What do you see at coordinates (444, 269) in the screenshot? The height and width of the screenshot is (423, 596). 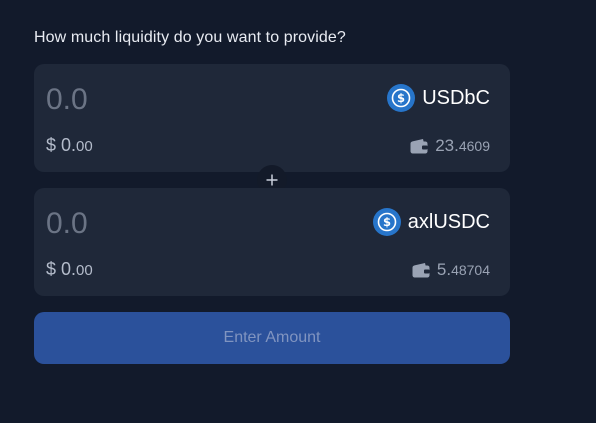 I see `token-b-balance-main: 5.` at bounding box center [444, 269].